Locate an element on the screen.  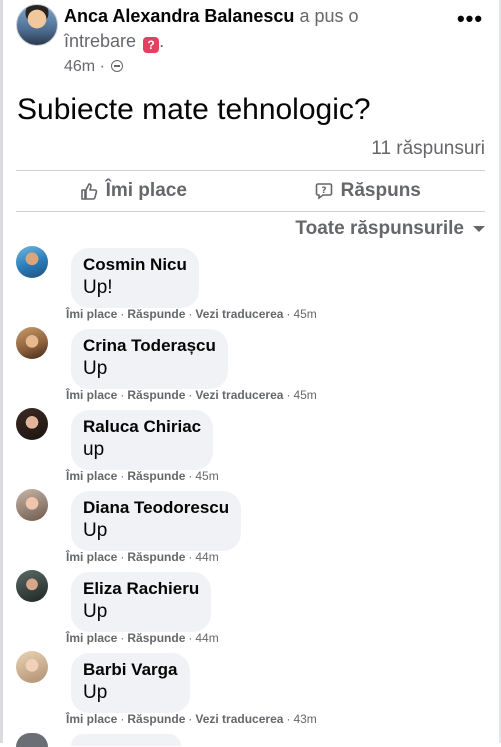
thumbs-up-icon is located at coordinates (88, 191).